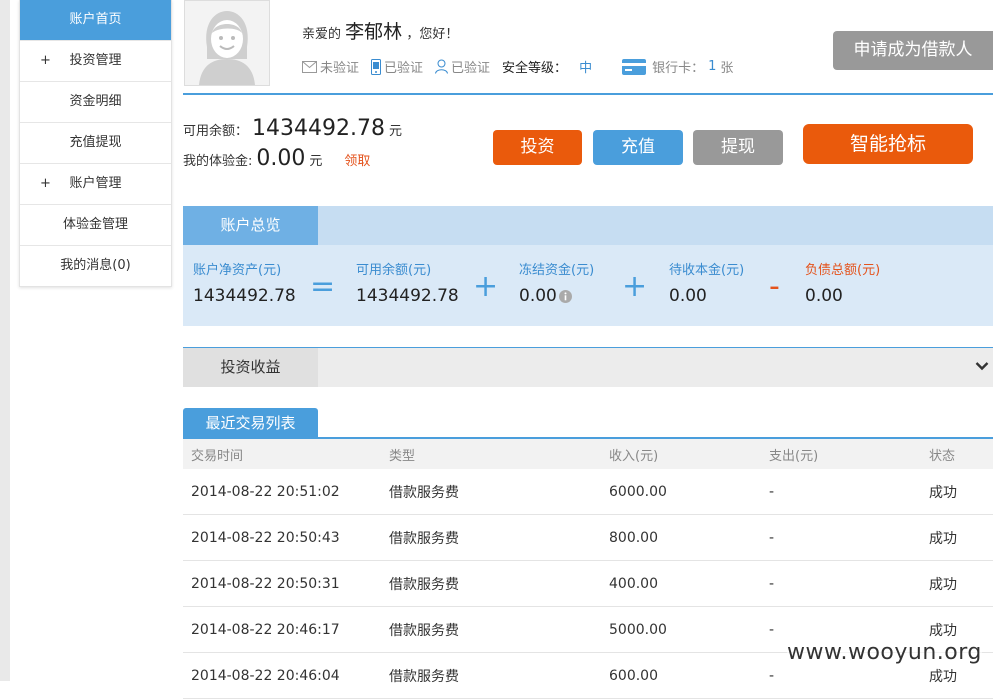 This screenshot has width=993, height=699. What do you see at coordinates (588, 492) in the screenshot?
I see `table-row: 2014-08-22 20:51:02 借款服务费 6000.00 - 成功` at bounding box center [588, 492].